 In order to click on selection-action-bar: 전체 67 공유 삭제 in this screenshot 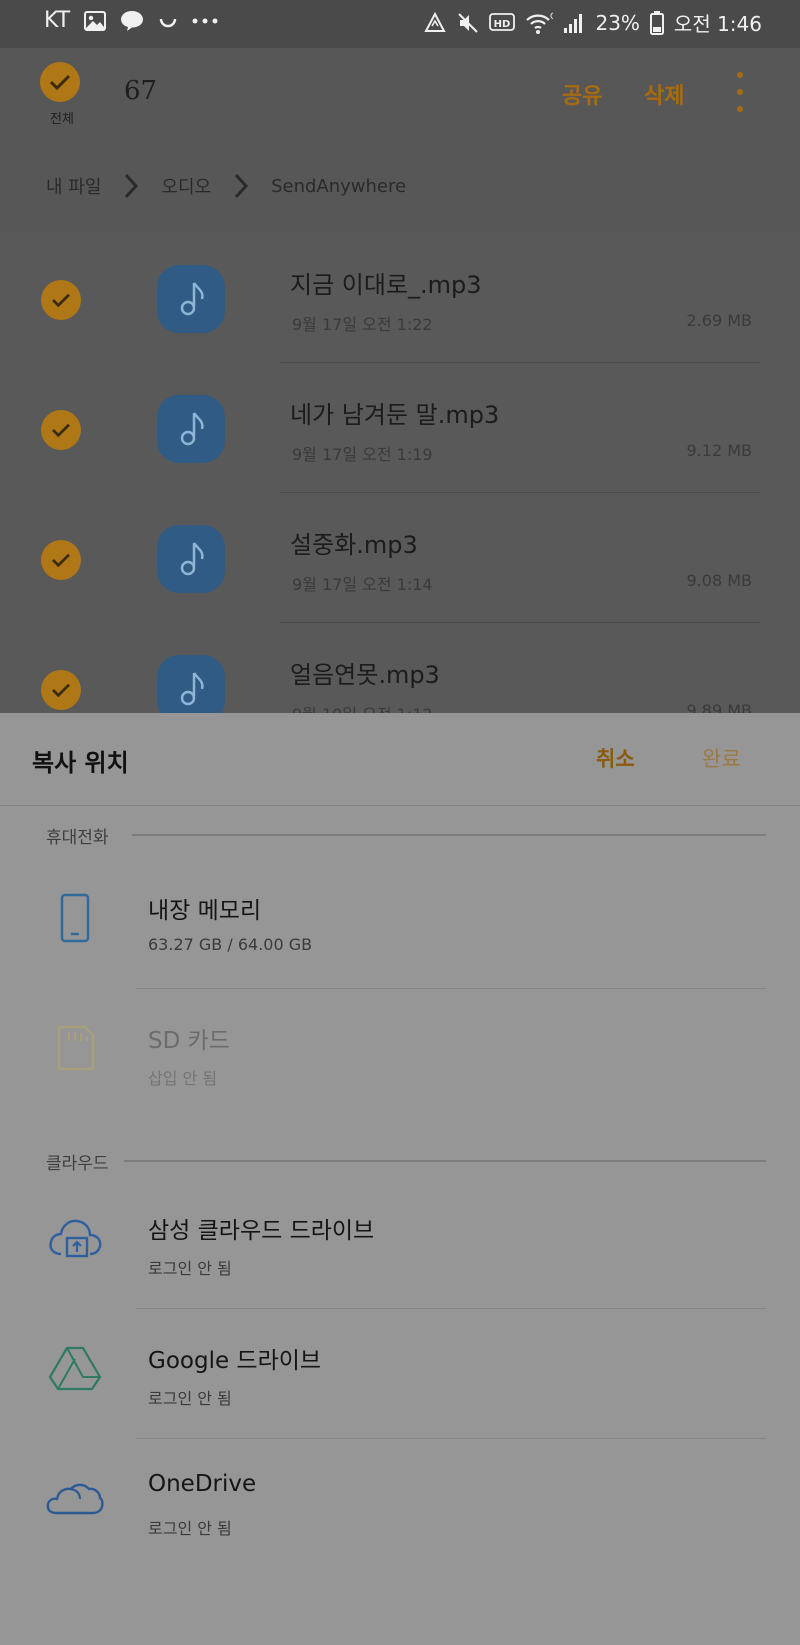, I will do `click(400, 96)`.